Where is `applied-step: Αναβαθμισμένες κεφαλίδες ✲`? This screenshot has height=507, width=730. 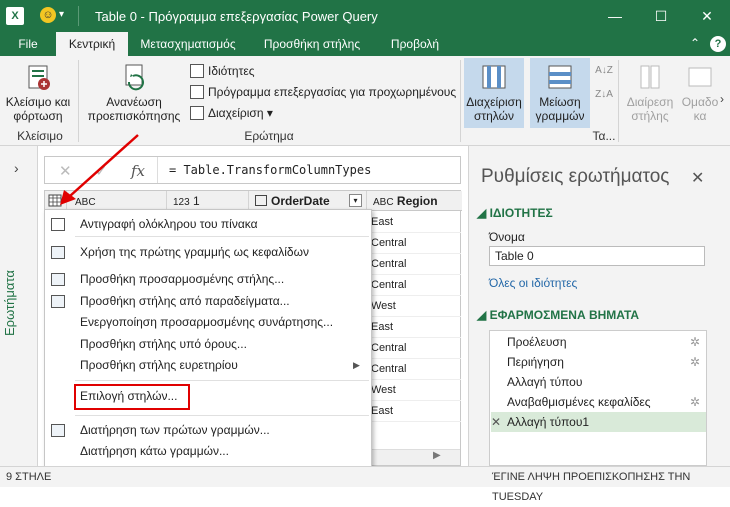 applied-step: Αναβαθμισμένες κεφαλίδες ✲ is located at coordinates (598, 402).